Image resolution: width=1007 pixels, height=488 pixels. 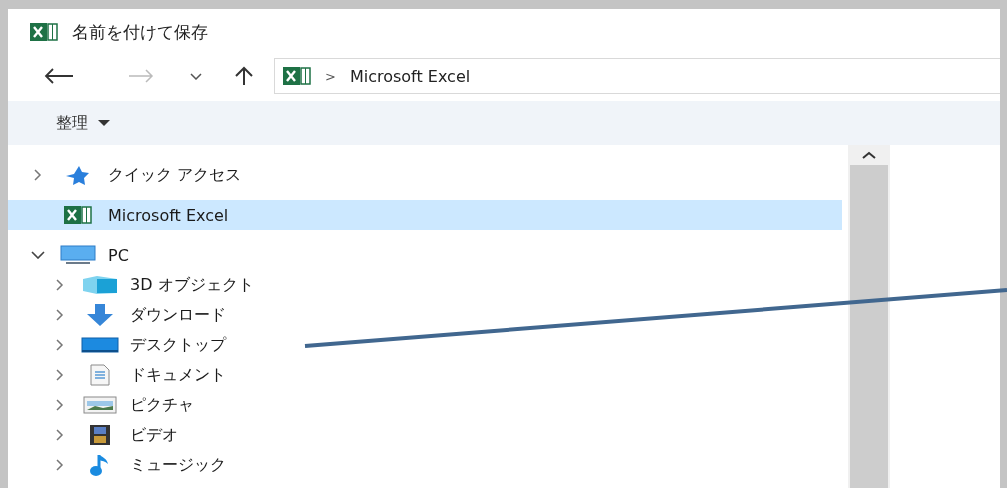 What do you see at coordinates (140, 32) in the screenshot?
I see `window-title: 名前を付けて保存` at bounding box center [140, 32].